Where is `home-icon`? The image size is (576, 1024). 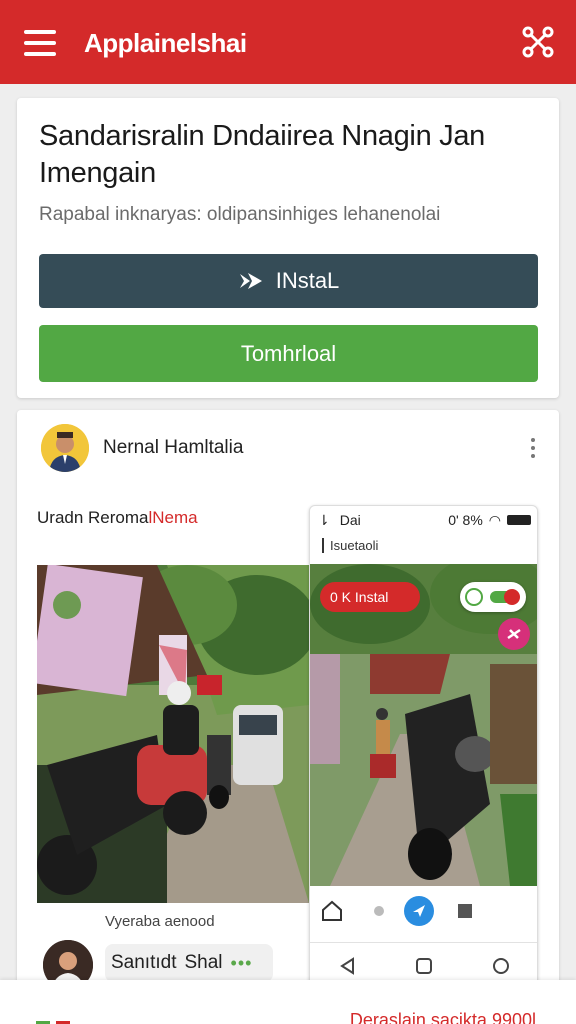
home-icon is located at coordinates (332, 911).